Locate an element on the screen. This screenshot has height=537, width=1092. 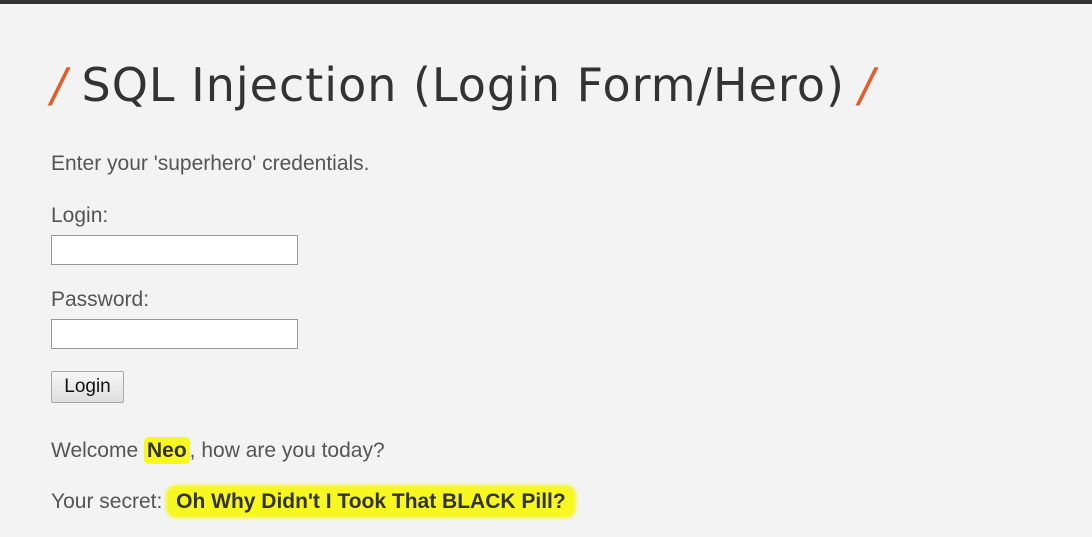
intro-text: Enter your 'superhero' credentials. is located at coordinates (210, 163).